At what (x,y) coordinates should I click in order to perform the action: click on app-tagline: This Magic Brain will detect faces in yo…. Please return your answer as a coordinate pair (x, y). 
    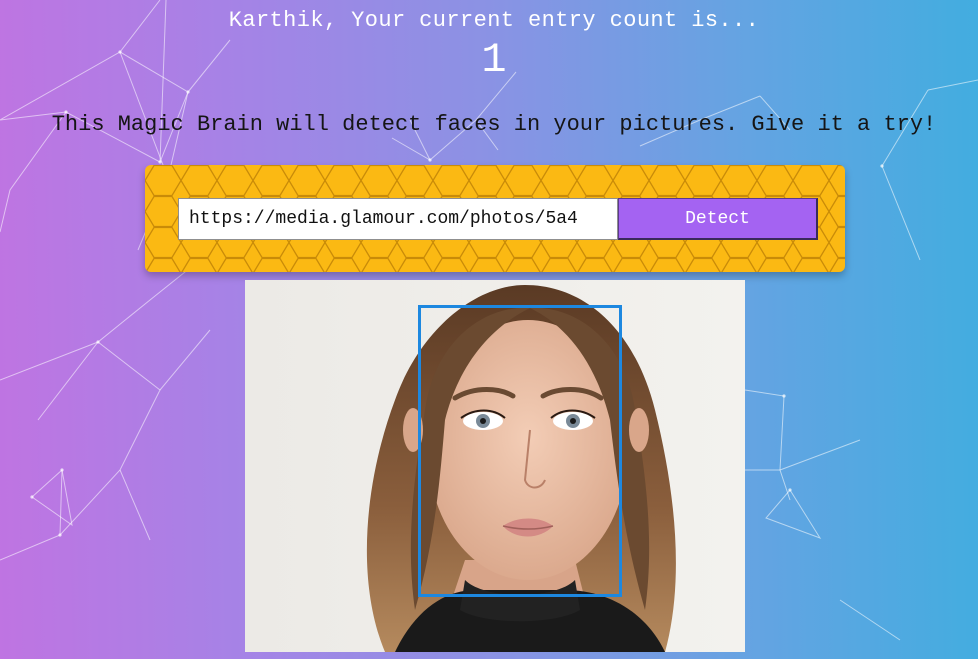
    Looking at the image, I should click on (494, 124).